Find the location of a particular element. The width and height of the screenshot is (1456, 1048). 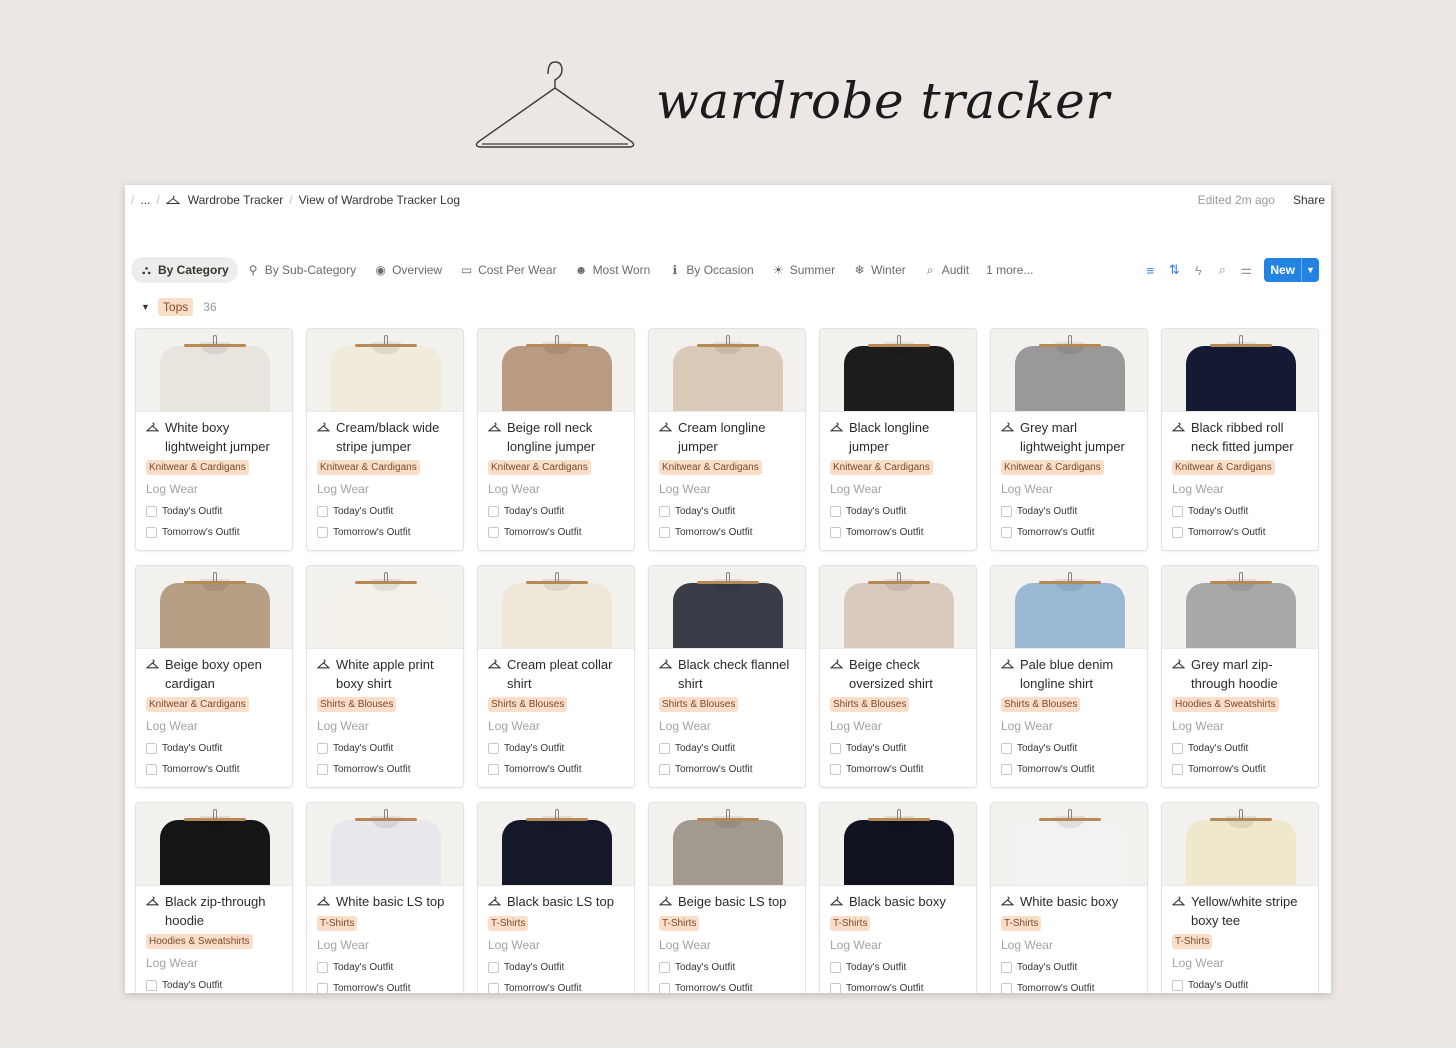

collapse-triangle-icon: ▼ is located at coordinates (145, 307).